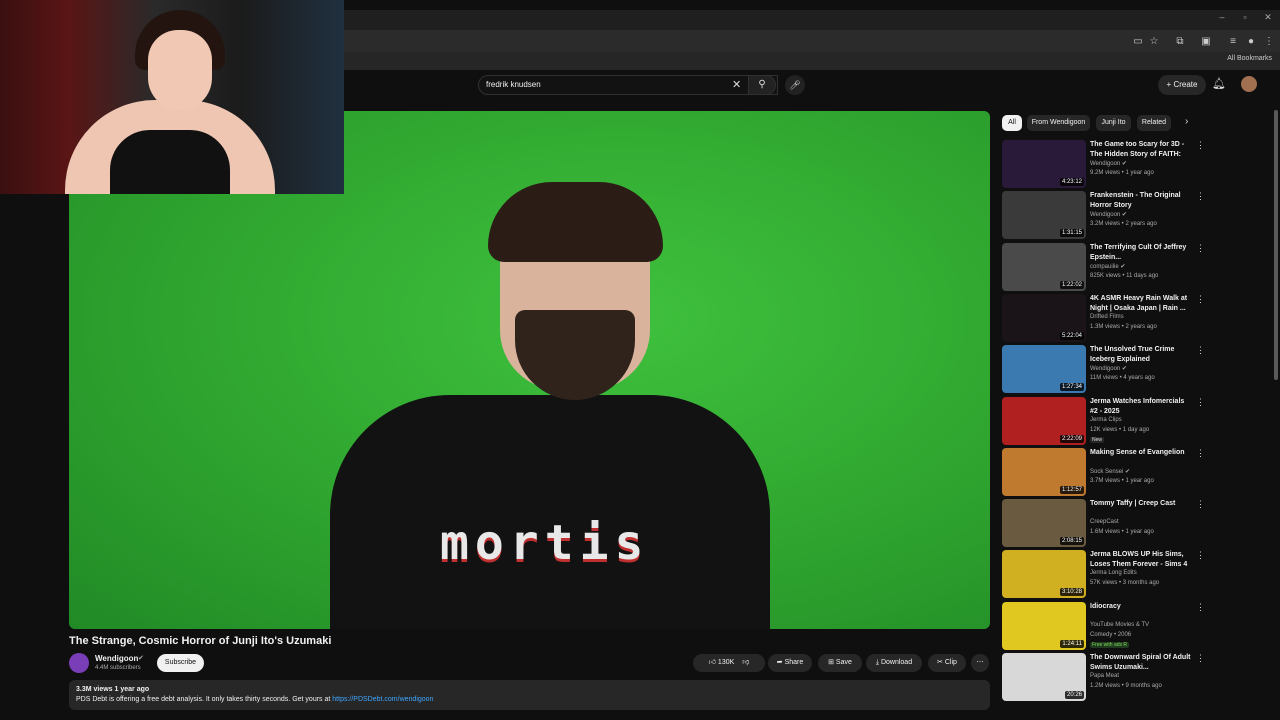 The height and width of the screenshot is (720, 1280). What do you see at coordinates (1141, 407) in the screenshot?
I see `recommendation-title: Jerma Watches Infomercials #2 - 2025` at bounding box center [1141, 407].